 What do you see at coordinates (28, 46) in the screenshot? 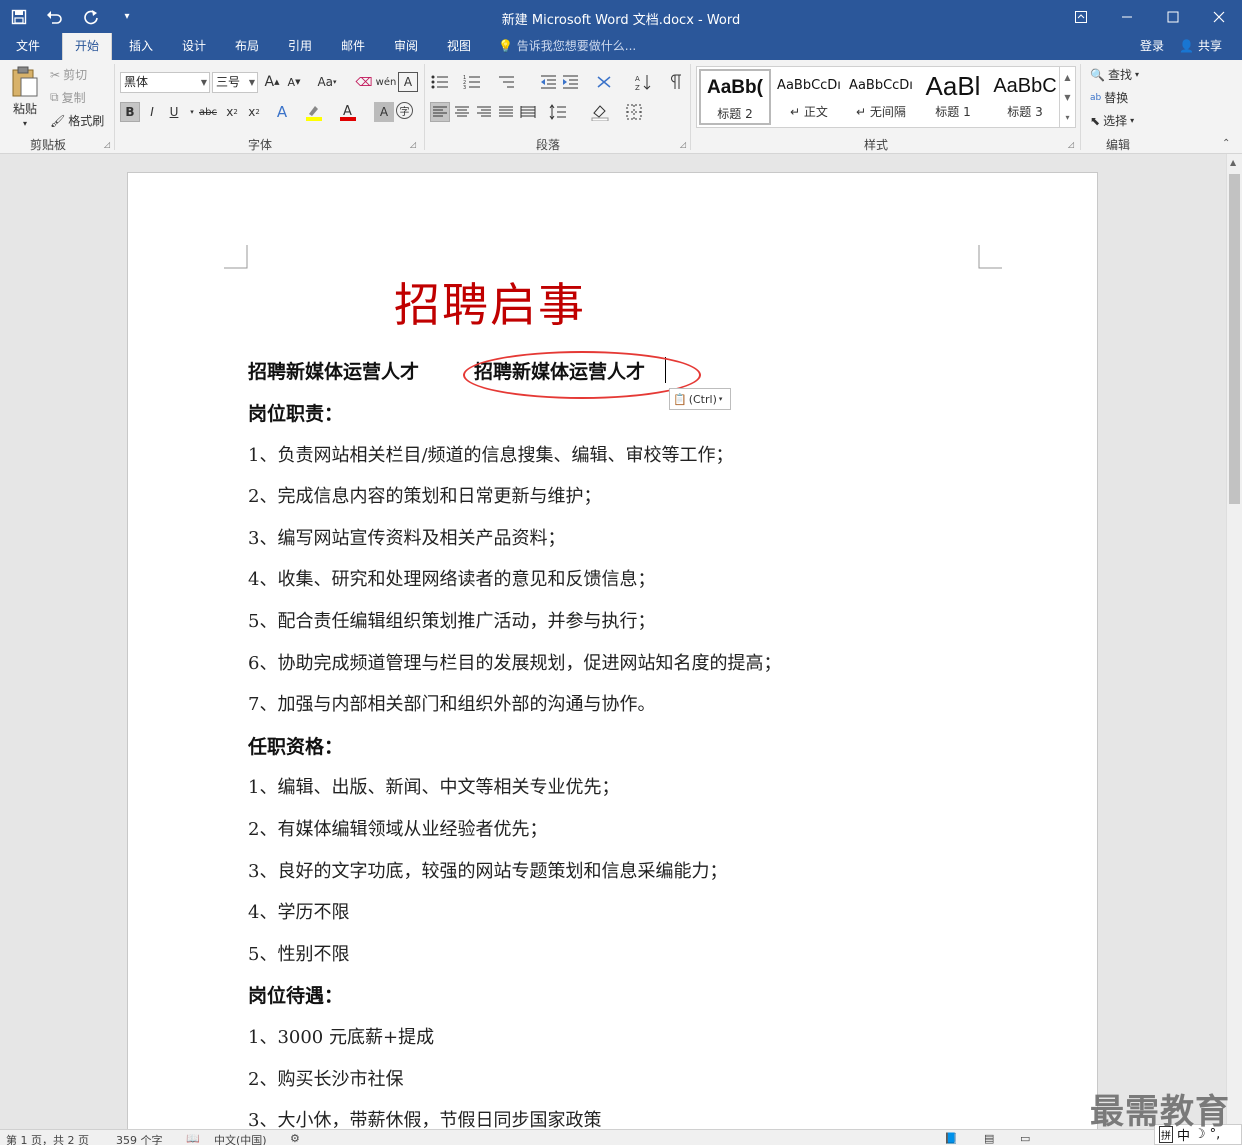
I see `tab-file: 文件` at bounding box center [28, 46].